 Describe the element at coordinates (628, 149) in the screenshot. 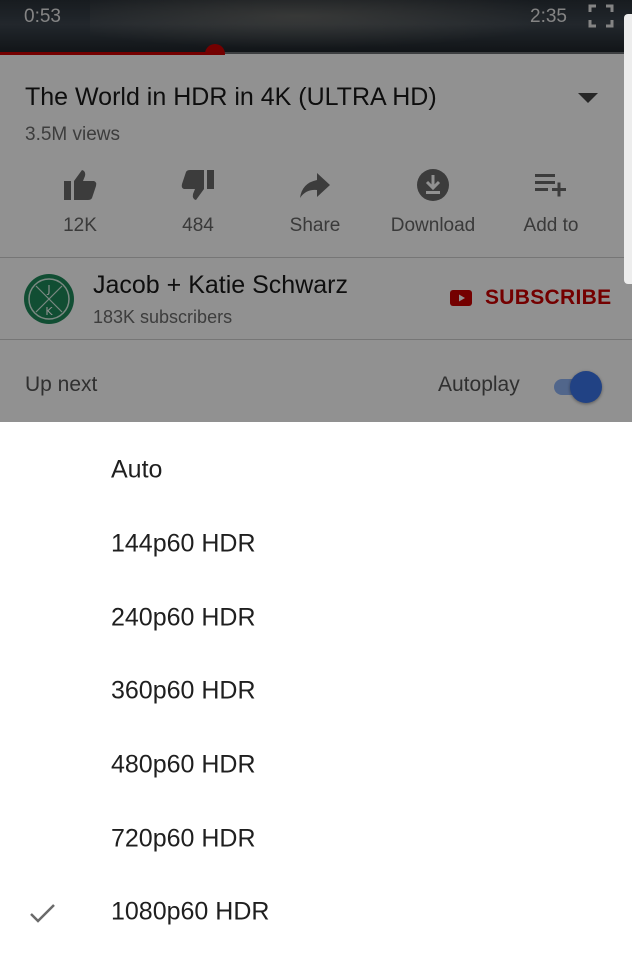

I see `scrollbar` at that location.